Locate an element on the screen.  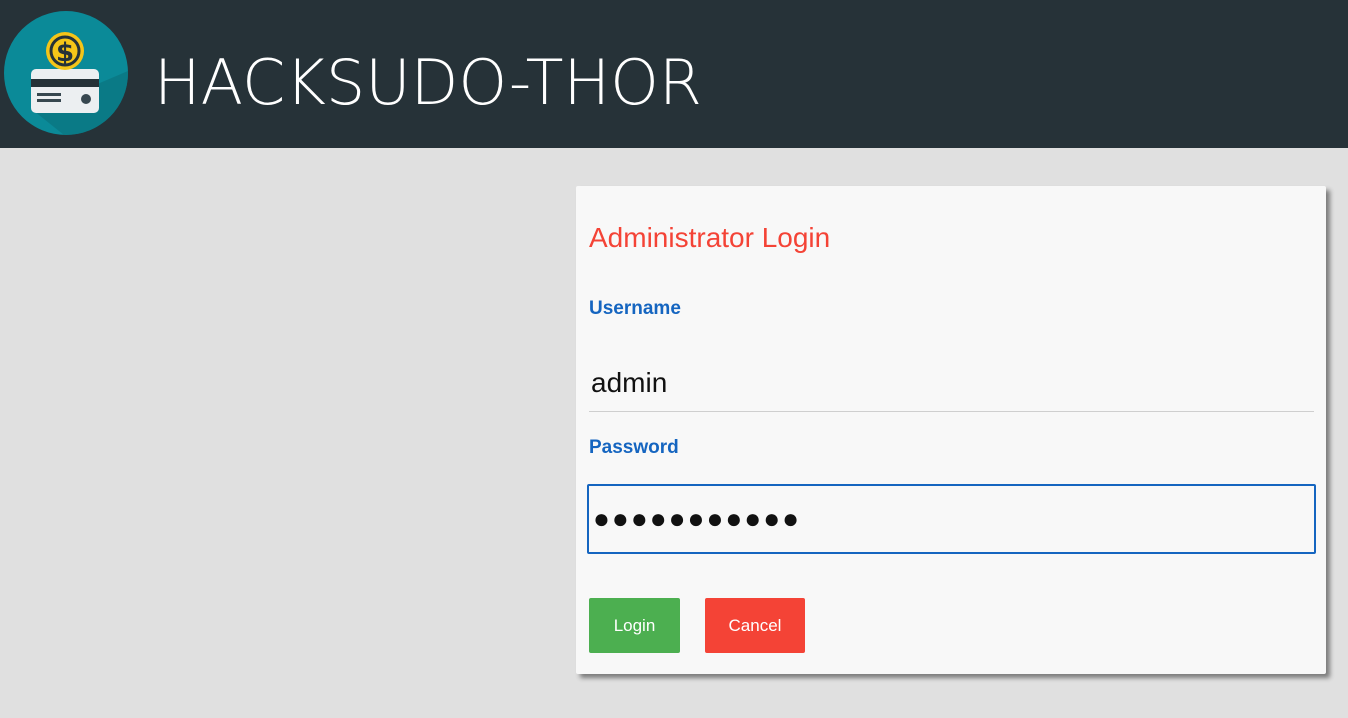
site-title: HACKSUDO-THOR is located at coordinates (428, 82).